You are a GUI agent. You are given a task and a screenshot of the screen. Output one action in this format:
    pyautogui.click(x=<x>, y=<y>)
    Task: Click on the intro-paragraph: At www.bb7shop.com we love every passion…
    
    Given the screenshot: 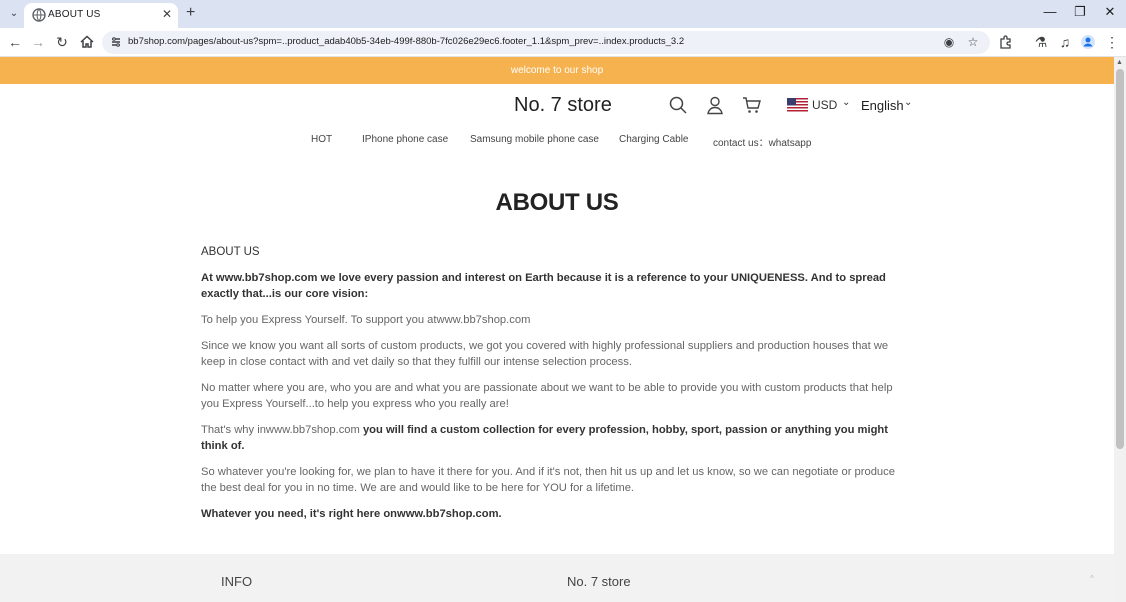 What is the action you would take?
    pyautogui.click(x=543, y=286)
    